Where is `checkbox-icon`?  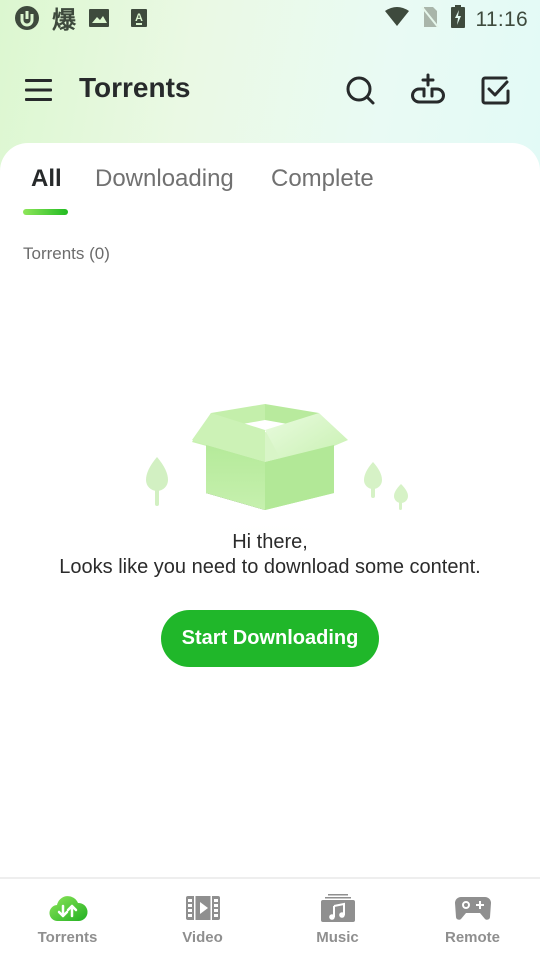 checkbox-icon is located at coordinates (495, 90).